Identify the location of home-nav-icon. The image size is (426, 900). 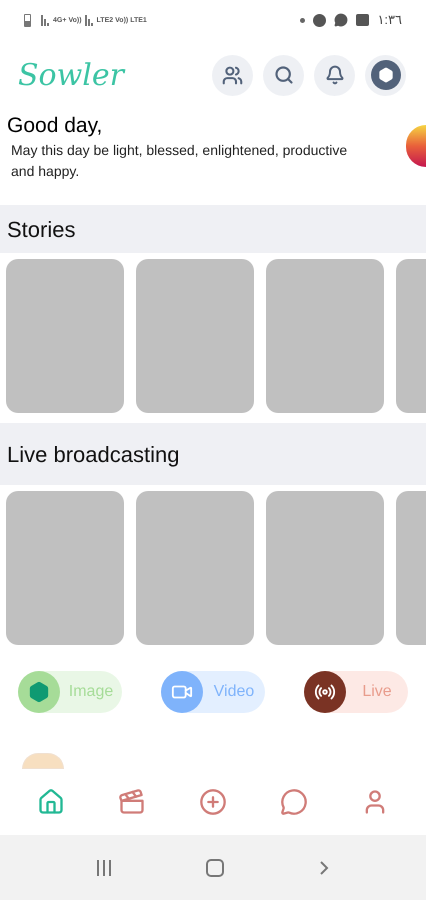
(215, 867).